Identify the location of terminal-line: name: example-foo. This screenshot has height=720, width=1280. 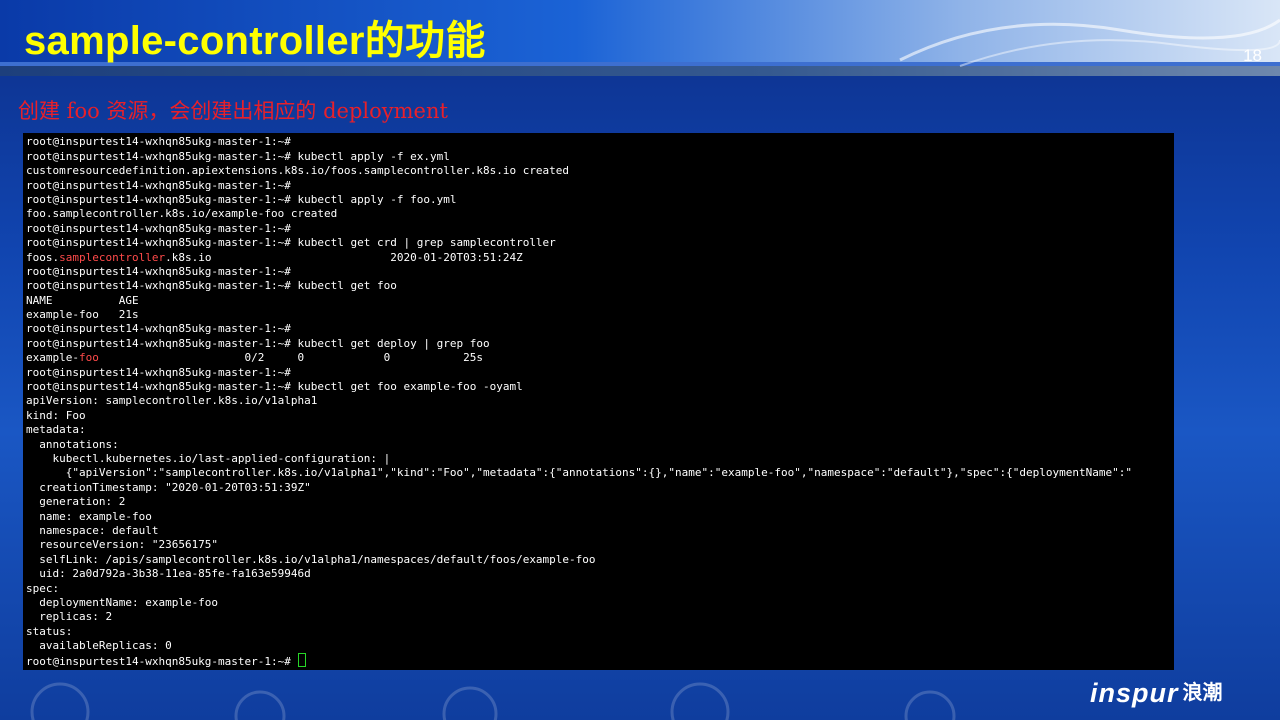
(89, 516).